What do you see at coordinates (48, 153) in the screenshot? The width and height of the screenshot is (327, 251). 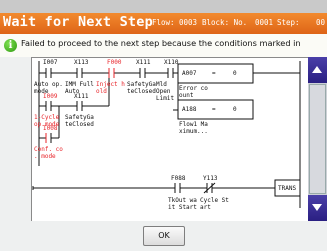 I see `contact-caption: Conf. co . mode` at bounding box center [48, 153].